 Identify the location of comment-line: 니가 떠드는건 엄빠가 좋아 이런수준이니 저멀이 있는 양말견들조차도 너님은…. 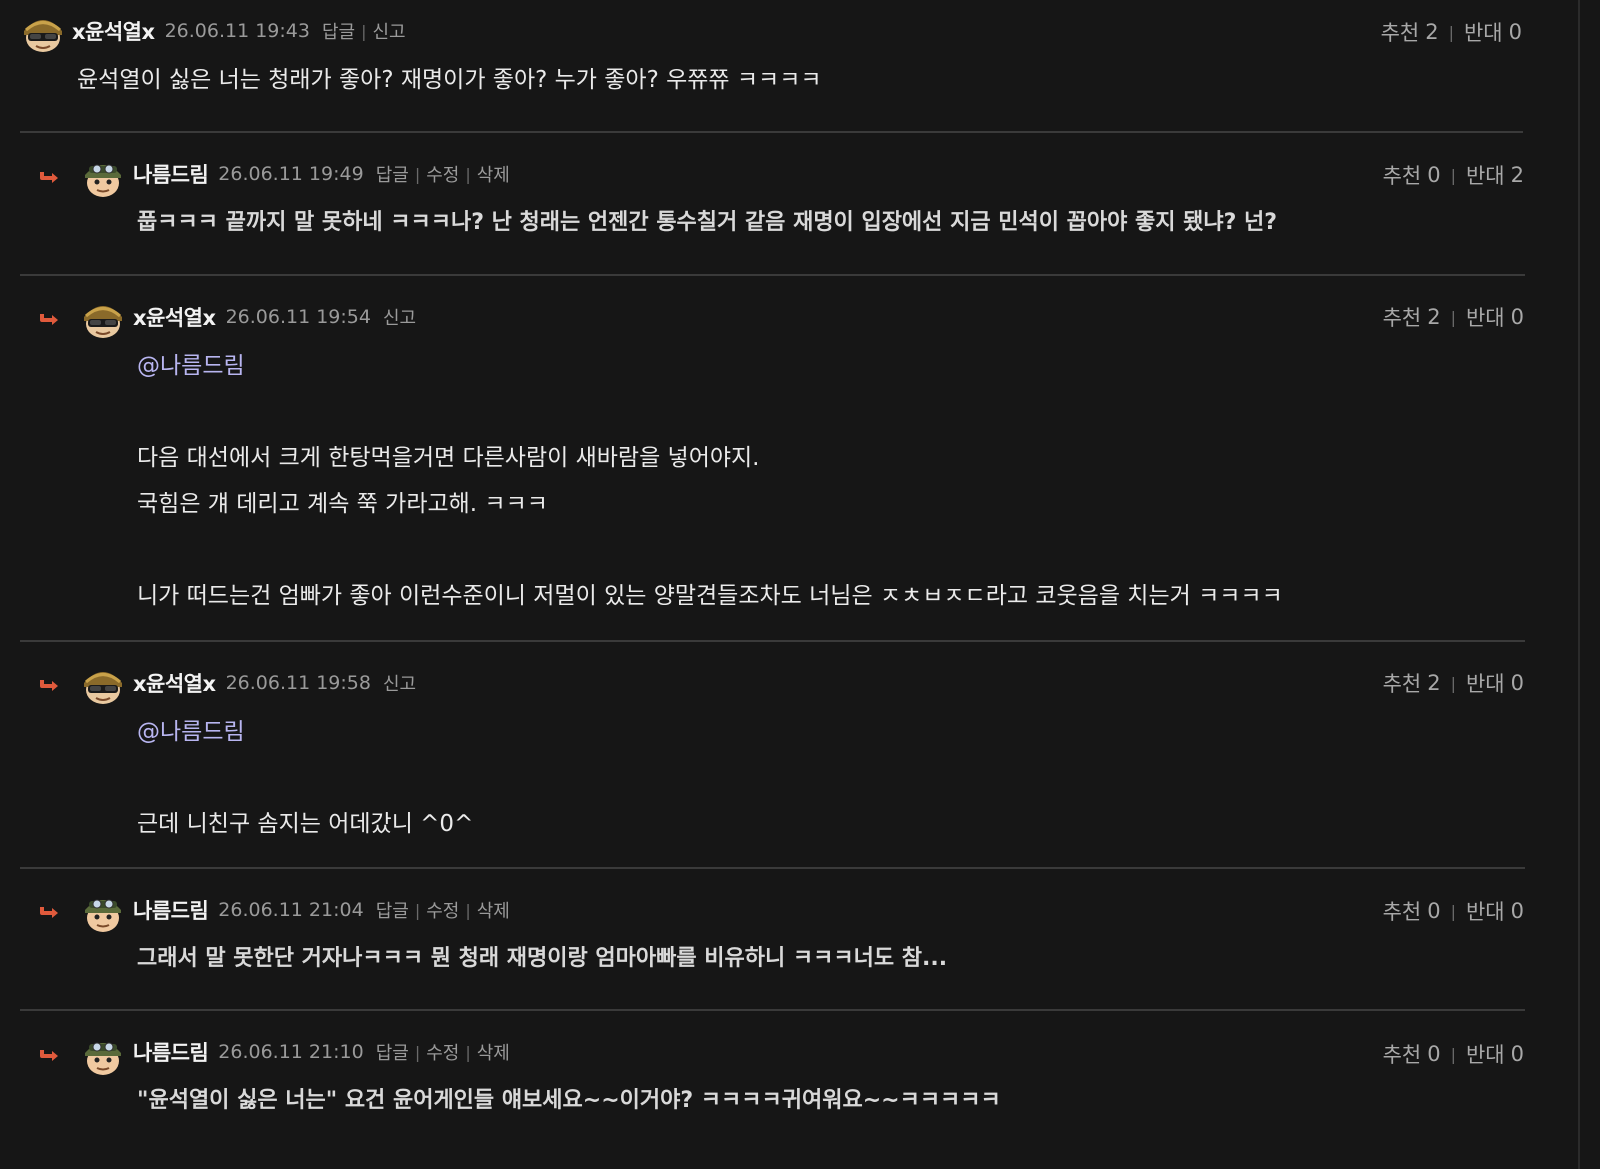
(710, 596).